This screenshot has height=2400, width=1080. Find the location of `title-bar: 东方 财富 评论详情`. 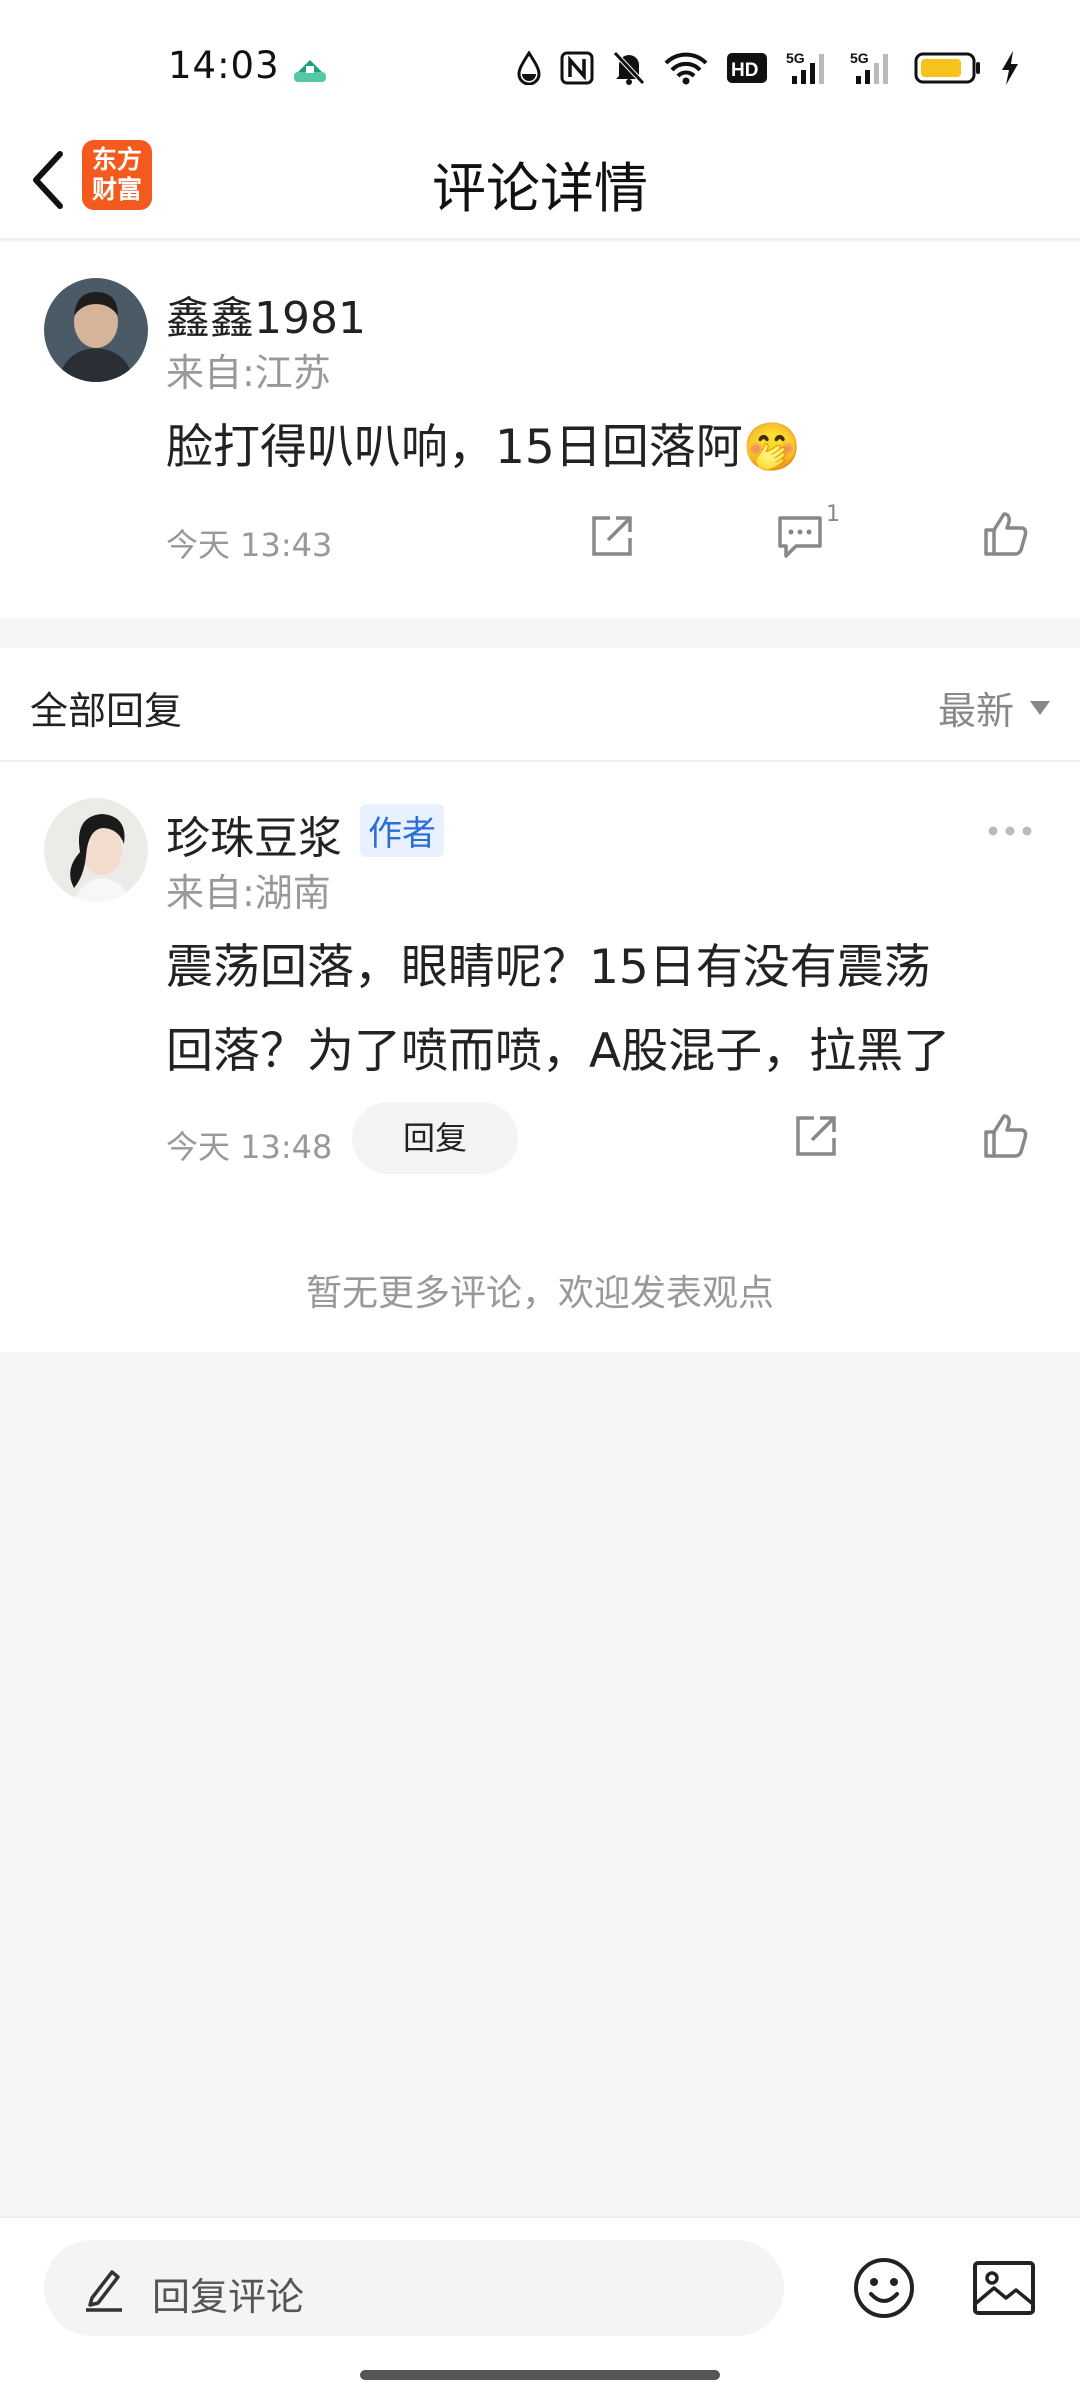

title-bar: 东方 财富 评论详情 is located at coordinates (540, 180).